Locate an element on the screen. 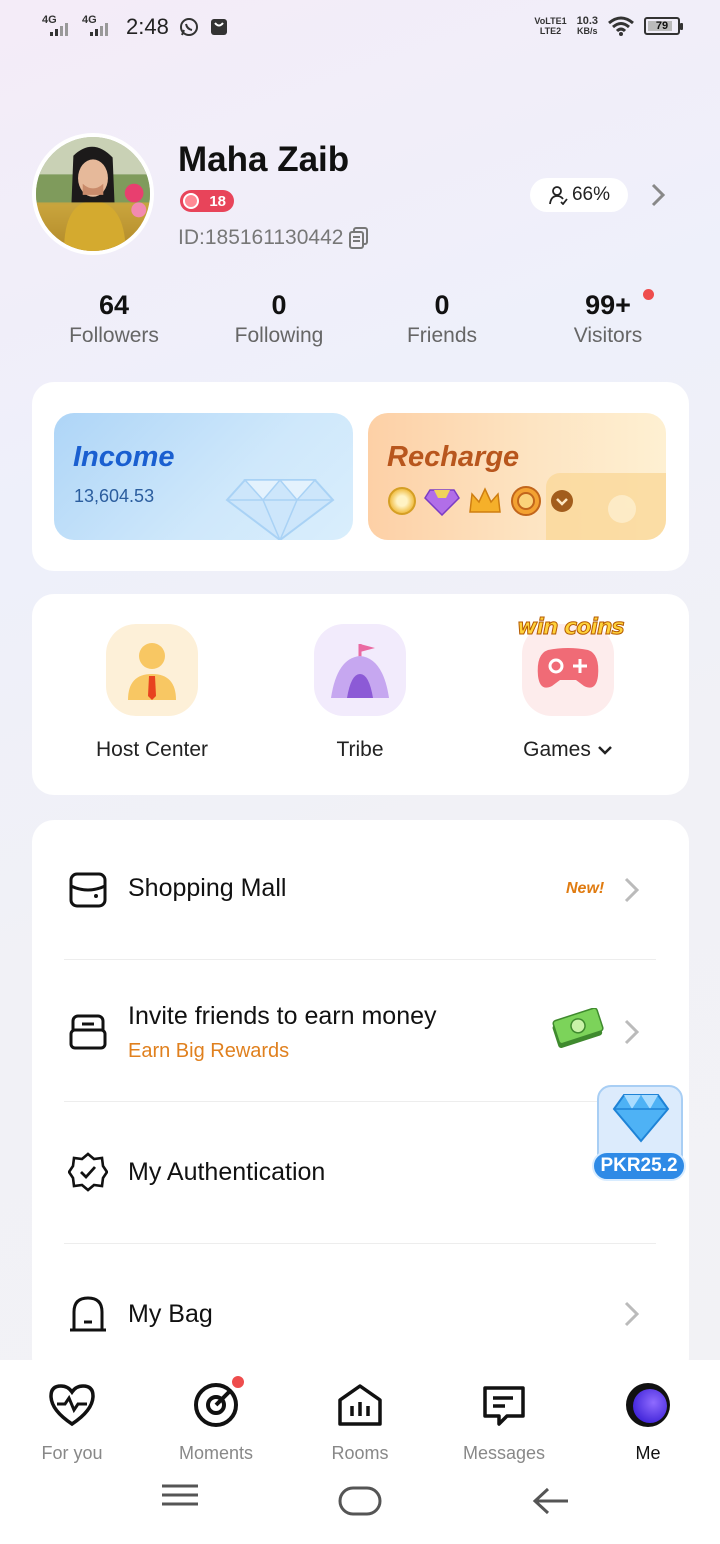 The width and height of the screenshot is (720, 1544). games-button: Games is located at coordinates (568, 693).